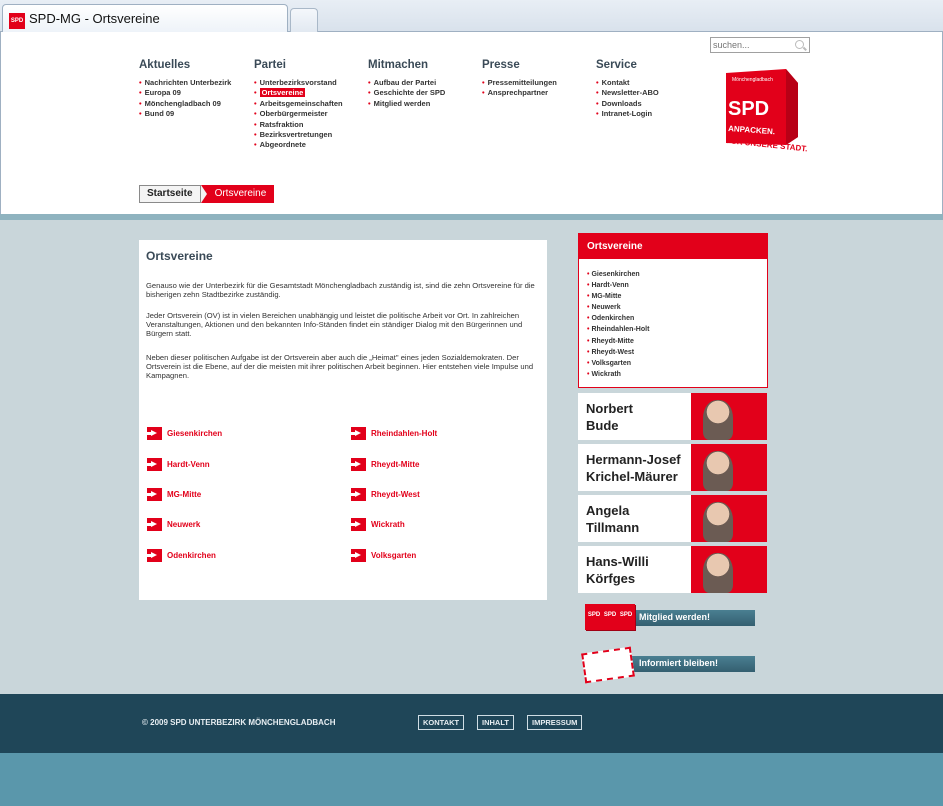  I want to click on nav-heading: Mitmachen, so click(406, 65).